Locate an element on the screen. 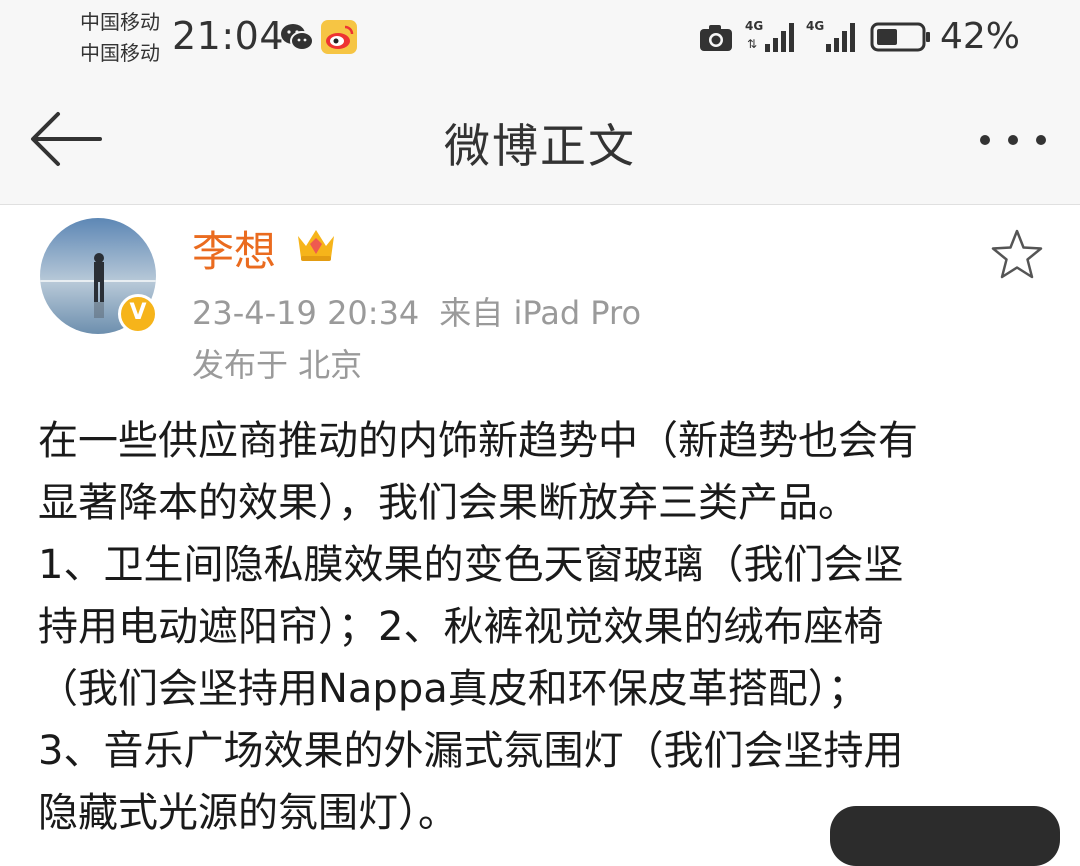 The image size is (1080, 866). page-title: 微博正文 is located at coordinates (540, 146).